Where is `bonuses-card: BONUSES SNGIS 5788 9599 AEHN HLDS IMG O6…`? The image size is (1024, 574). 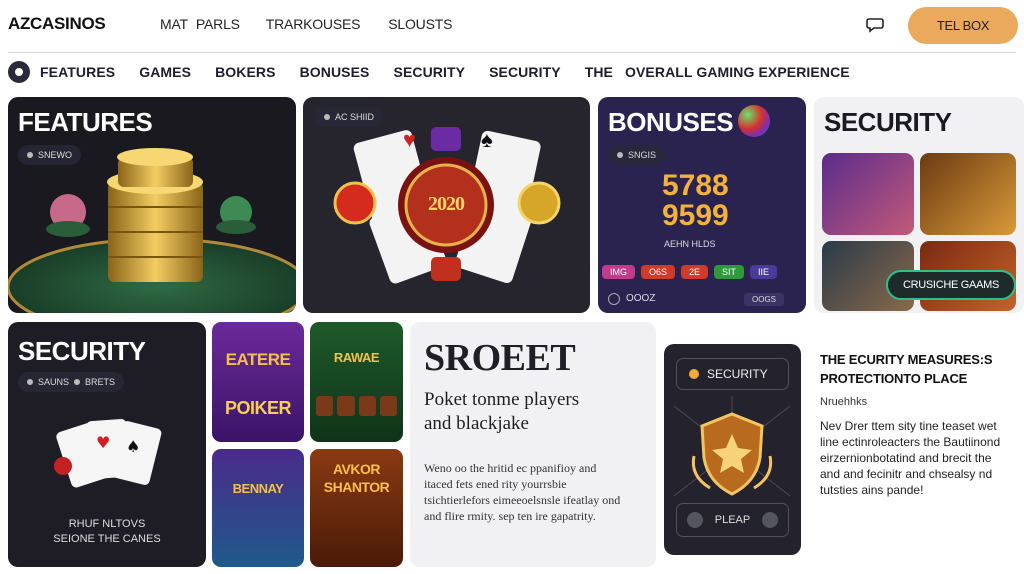 bonuses-card: BONUSES SNGIS 5788 9599 AEHN HLDS IMG O6… is located at coordinates (702, 205).